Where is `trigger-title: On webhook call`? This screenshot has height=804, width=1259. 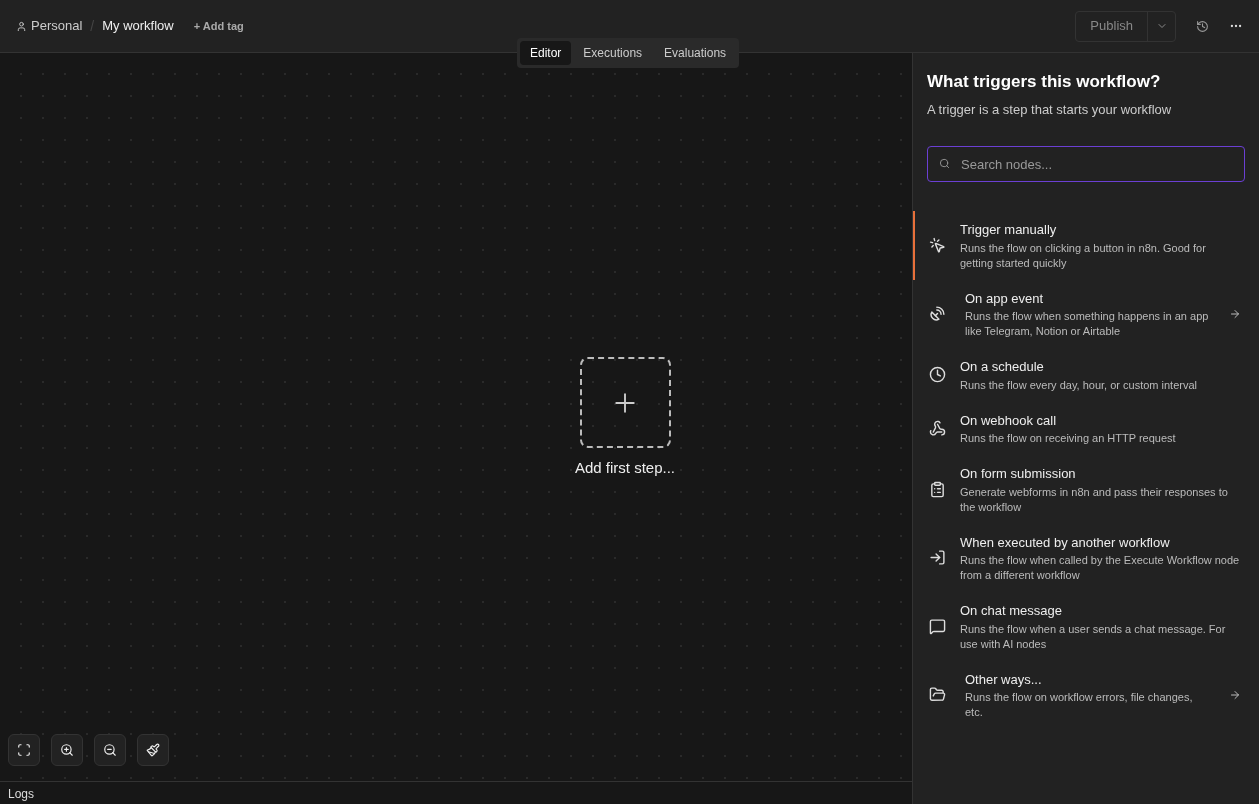 trigger-title: On webhook call is located at coordinates (1009, 420).